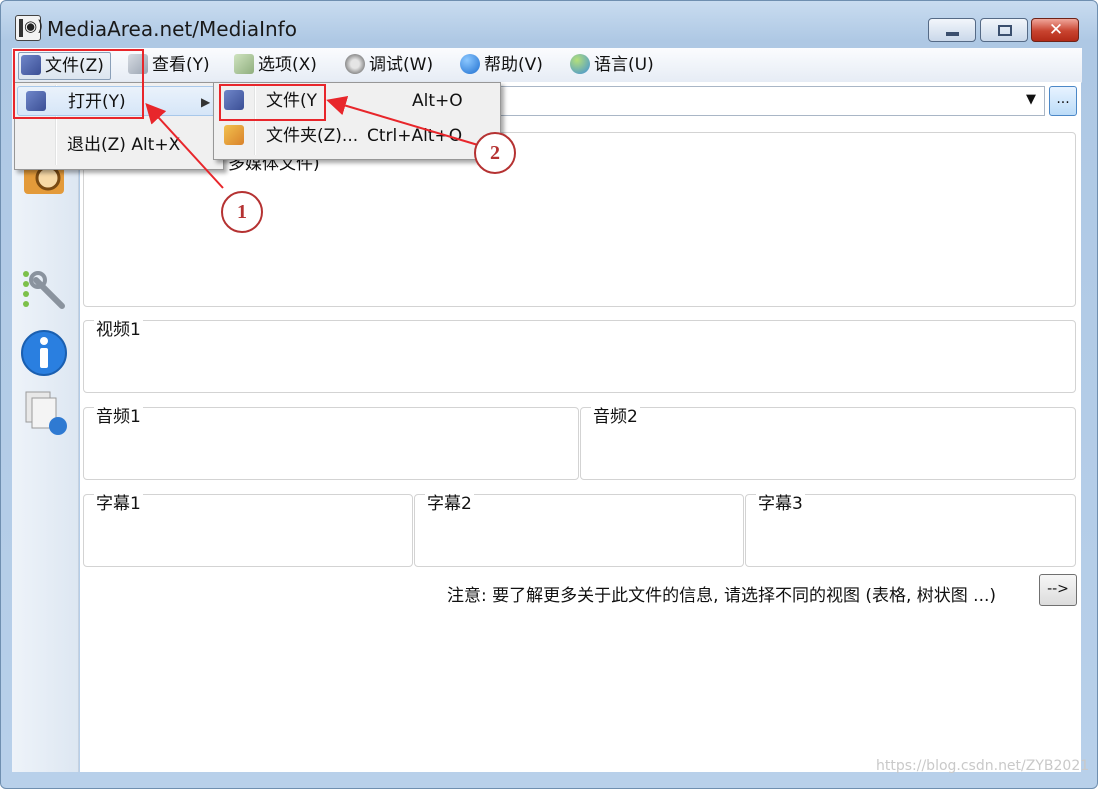  What do you see at coordinates (242, 212) in the screenshot?
I see `callout-1: 1` at bounding box center [242, 212].